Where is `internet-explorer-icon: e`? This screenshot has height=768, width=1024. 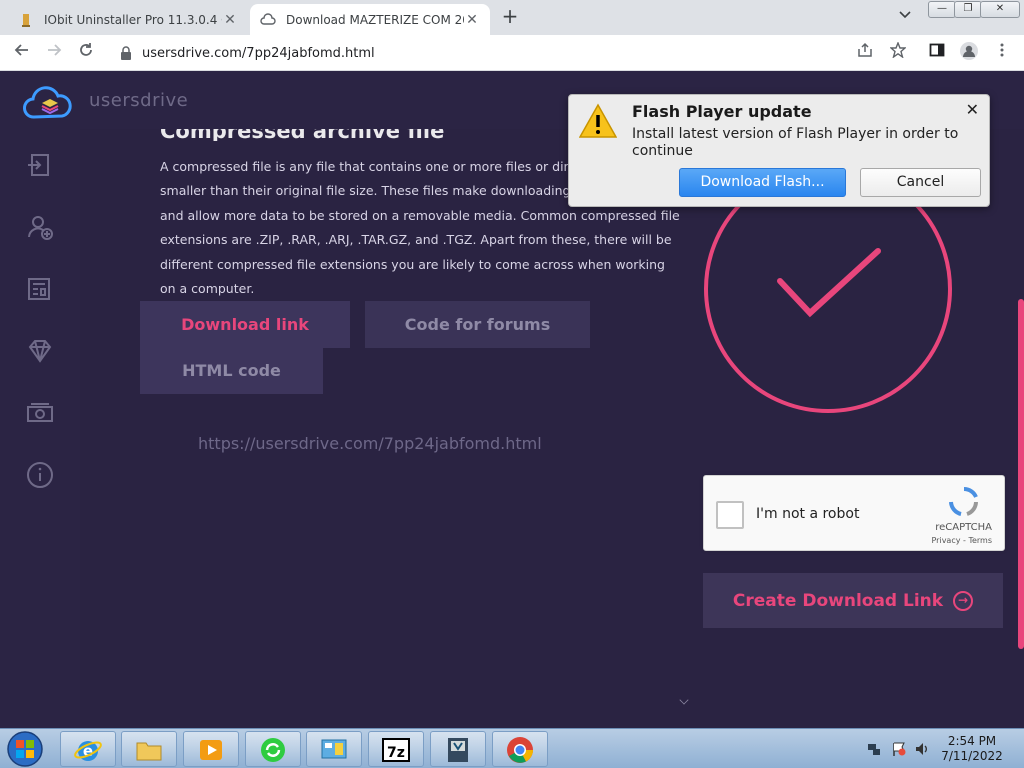
internet-explorer-icon: e is located at coordinates (88, 751).